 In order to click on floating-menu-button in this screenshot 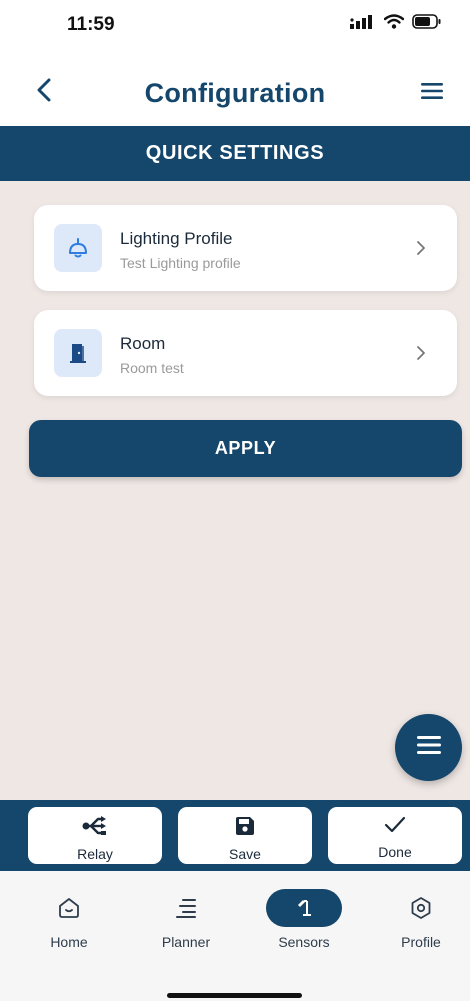, I will do `click(428, 747)`.